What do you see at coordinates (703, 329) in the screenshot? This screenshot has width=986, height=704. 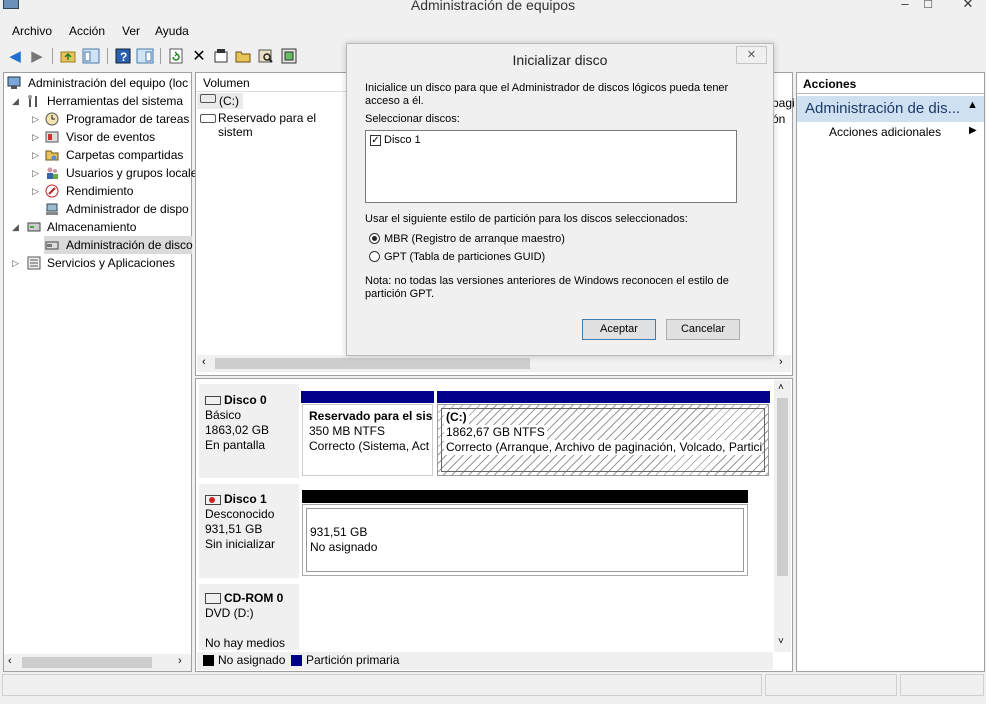 I see `cancel-button: Cancelar` at bounding box center [703, 329].